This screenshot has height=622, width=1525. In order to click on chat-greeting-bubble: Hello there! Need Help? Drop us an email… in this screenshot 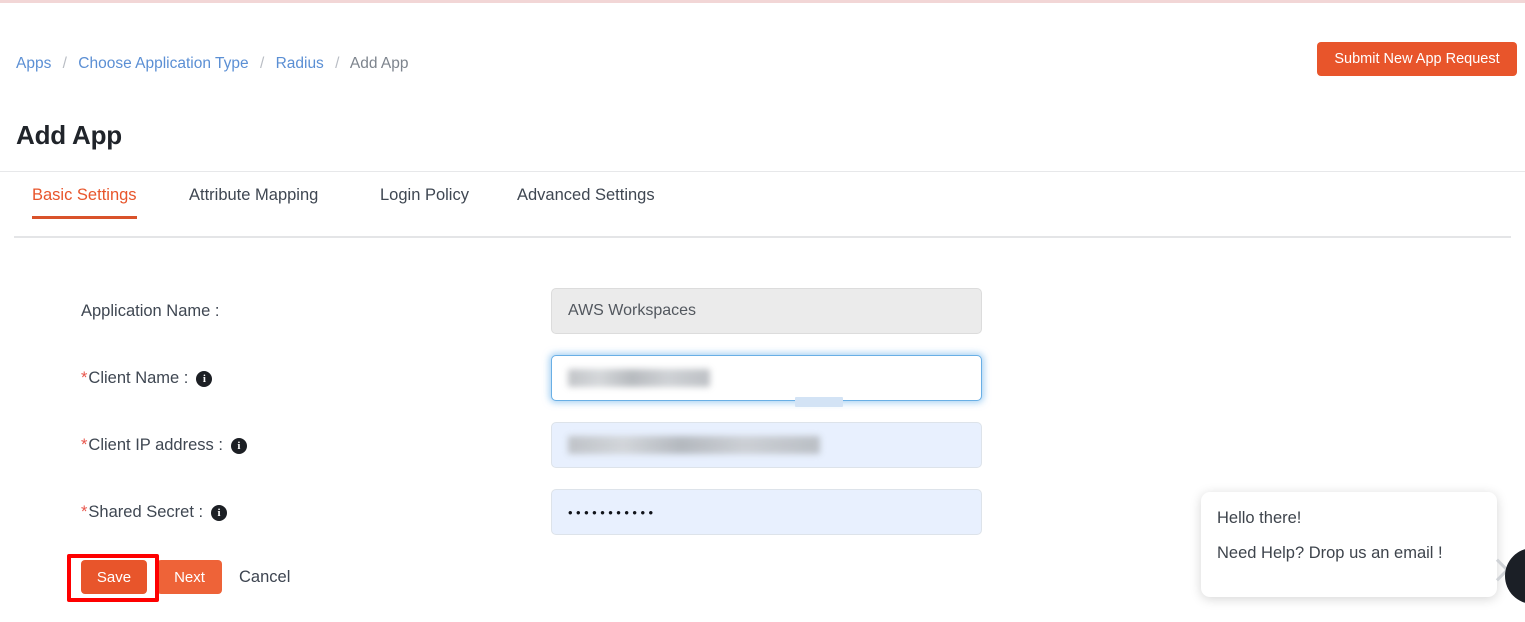, I will do `click(1349, 544)`.